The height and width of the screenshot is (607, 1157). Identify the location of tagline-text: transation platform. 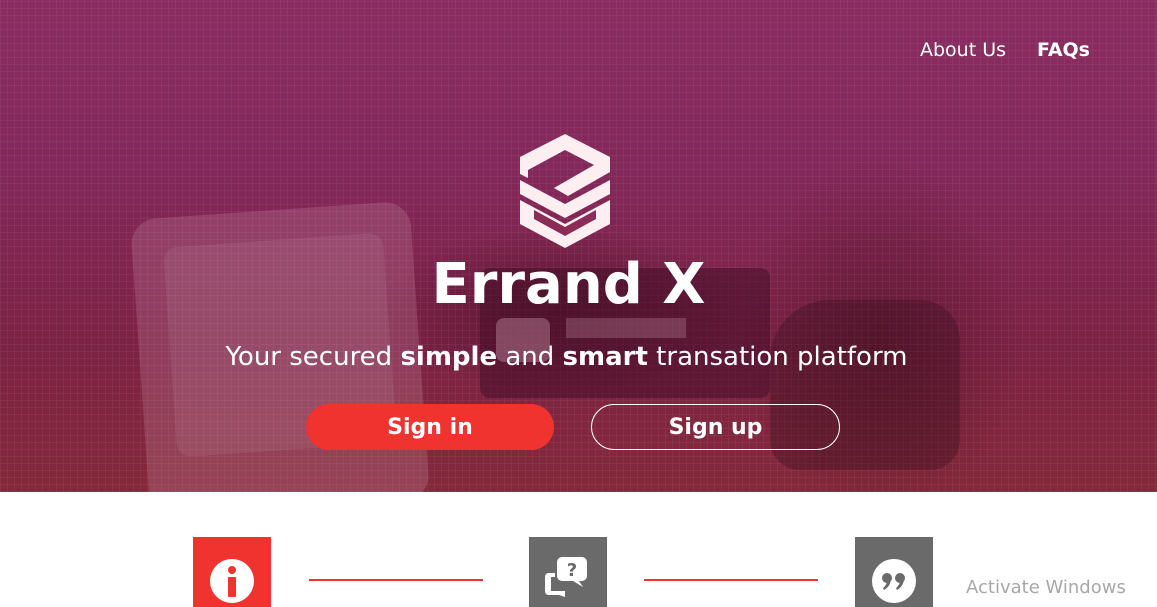
(777, 357).